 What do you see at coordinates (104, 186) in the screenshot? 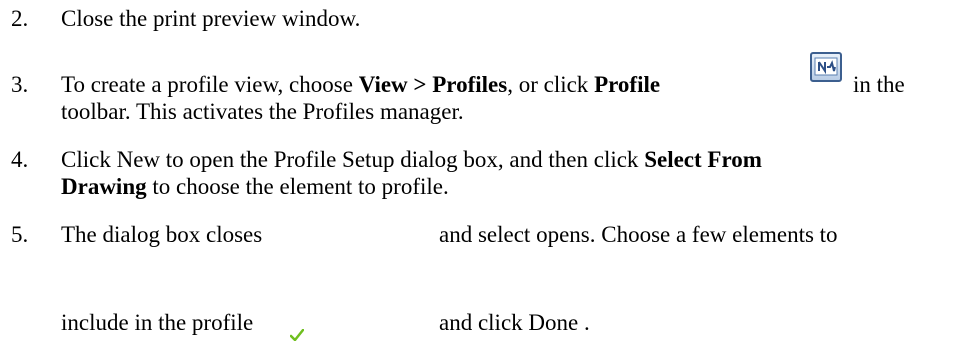
I see `drawing-command: Drawing` at bounding box center [104, 186].